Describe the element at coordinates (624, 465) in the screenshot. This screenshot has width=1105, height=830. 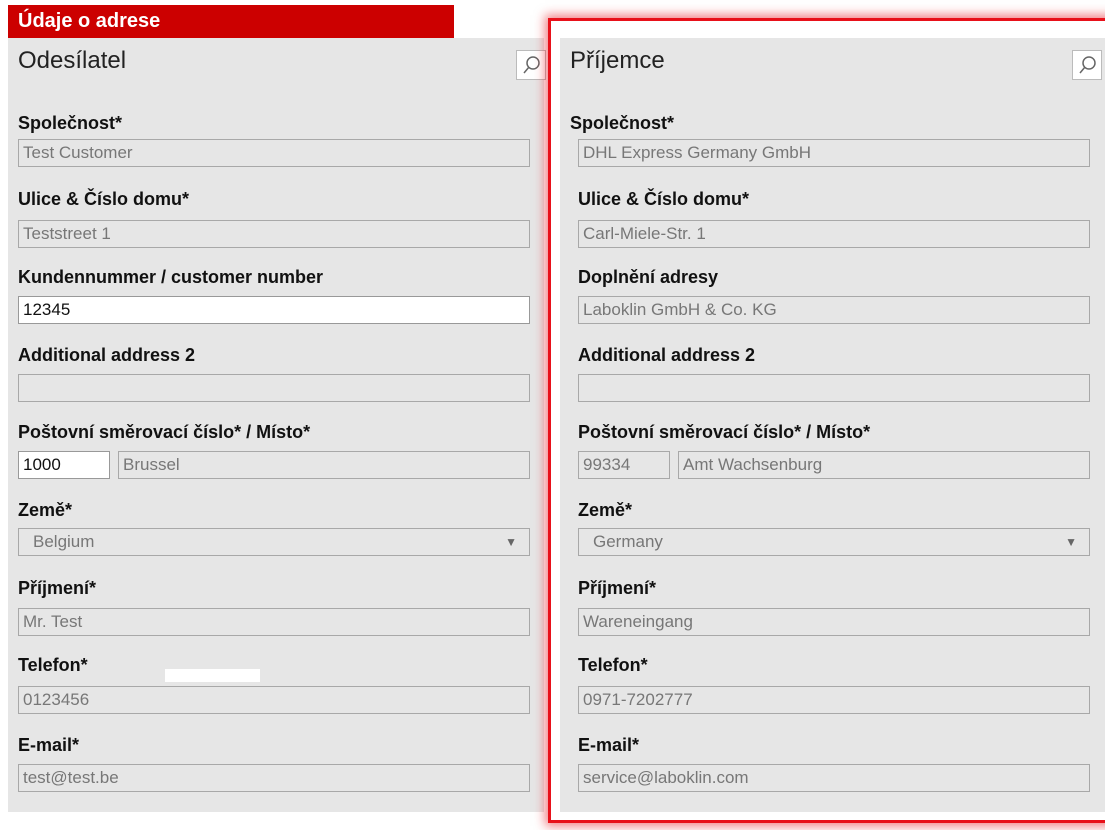
I see `recipient-zip-field` at that location.